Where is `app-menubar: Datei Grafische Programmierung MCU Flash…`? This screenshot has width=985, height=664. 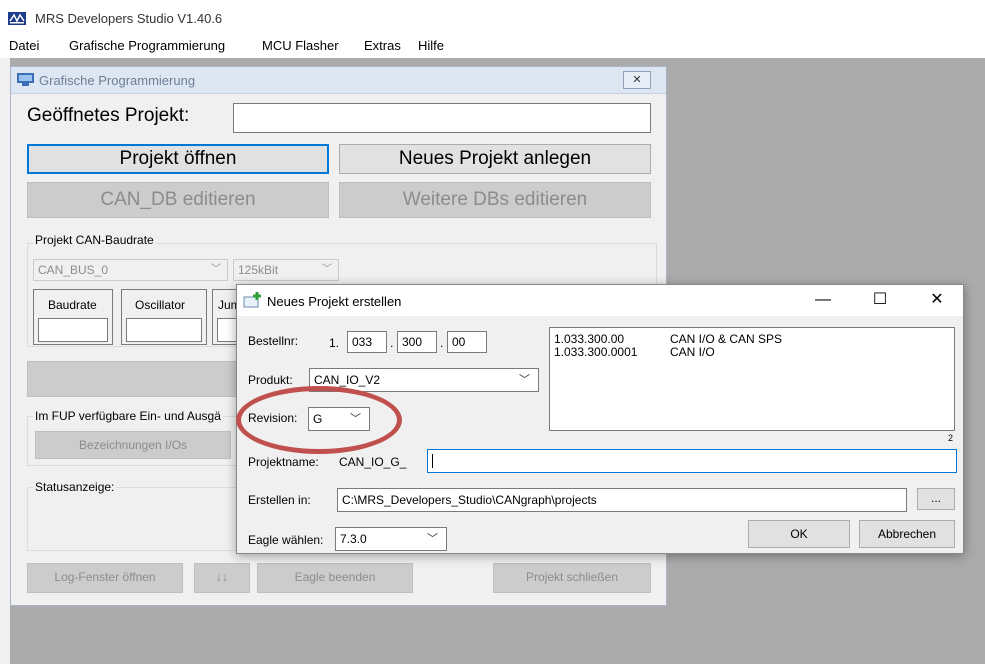 app-menubar: Datei Grafische Programmierung MCU Flash… is located at coordinates (492, 46).